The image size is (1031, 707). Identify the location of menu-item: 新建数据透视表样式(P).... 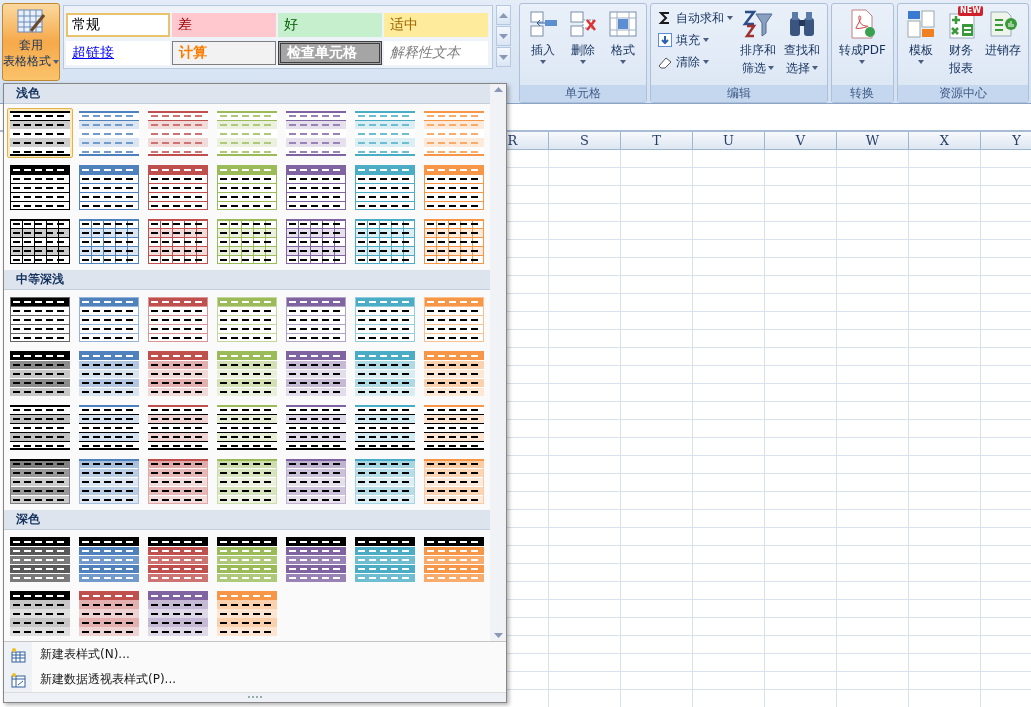
(255, 679).